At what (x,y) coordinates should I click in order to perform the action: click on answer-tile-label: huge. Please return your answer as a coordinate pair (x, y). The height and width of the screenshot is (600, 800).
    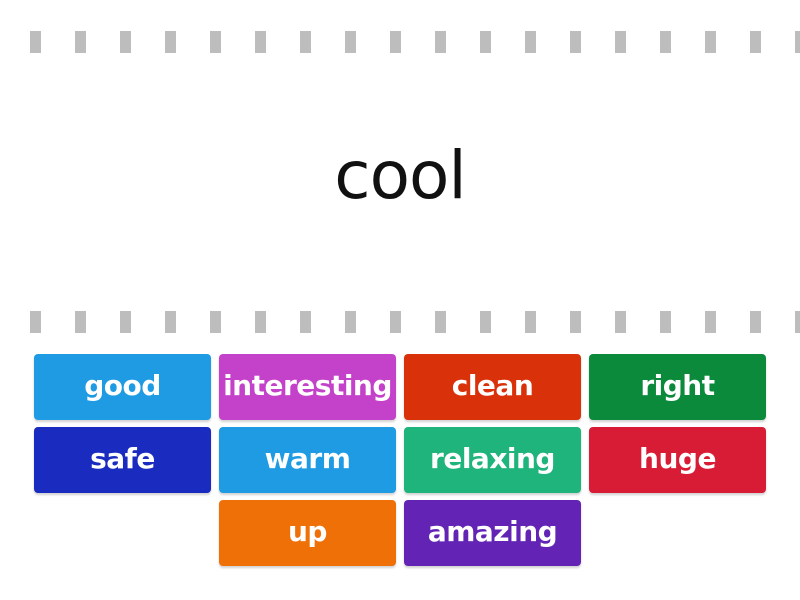
    Looking at the image, I should click on (677, 458).